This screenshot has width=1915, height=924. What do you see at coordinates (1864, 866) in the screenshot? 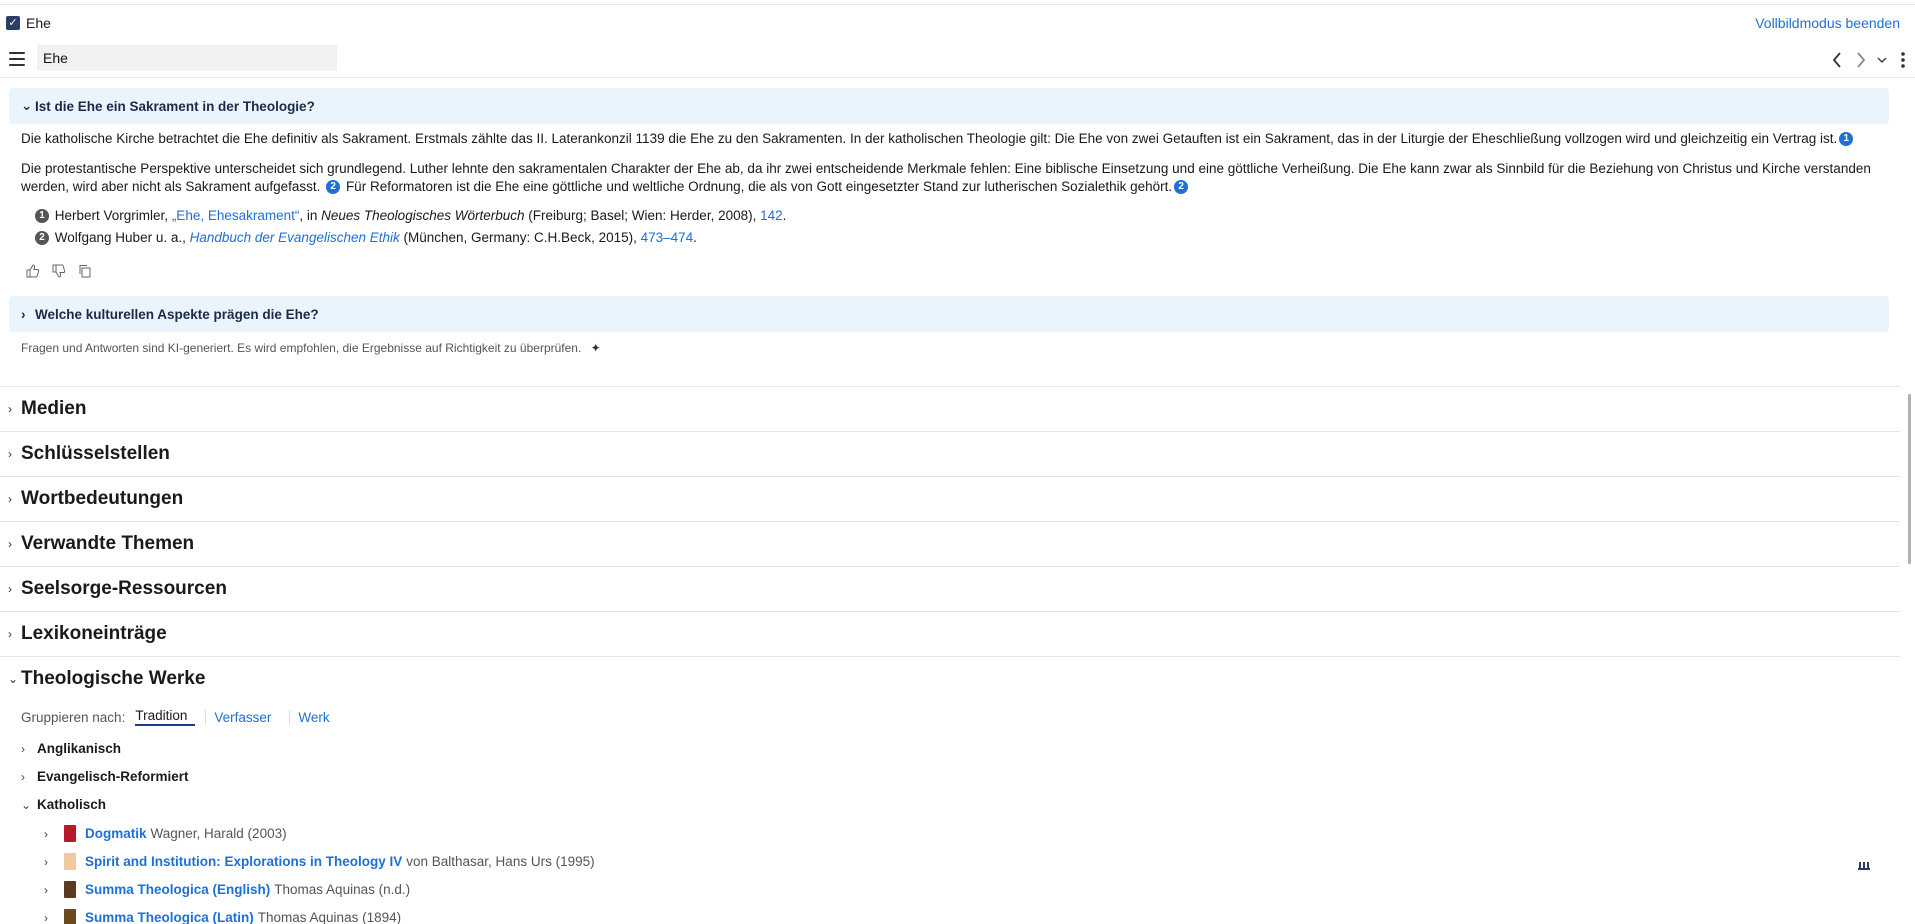
I see `library-icon` at bounding box center [1864, 866].